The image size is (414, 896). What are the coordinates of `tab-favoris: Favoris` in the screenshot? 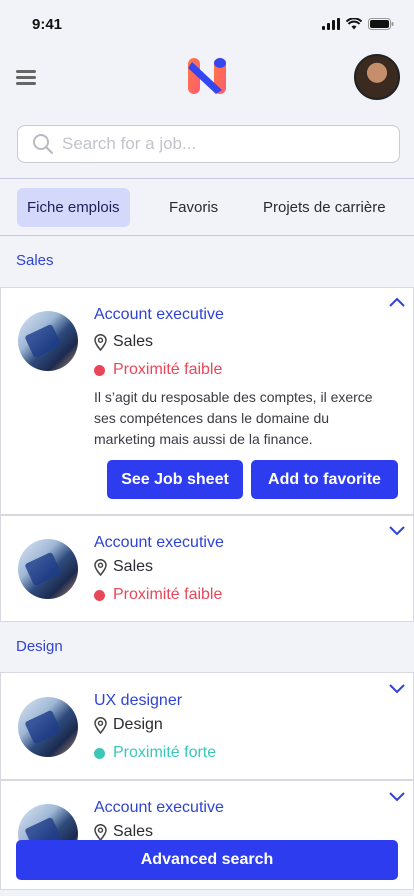 It's located at (193, 207).